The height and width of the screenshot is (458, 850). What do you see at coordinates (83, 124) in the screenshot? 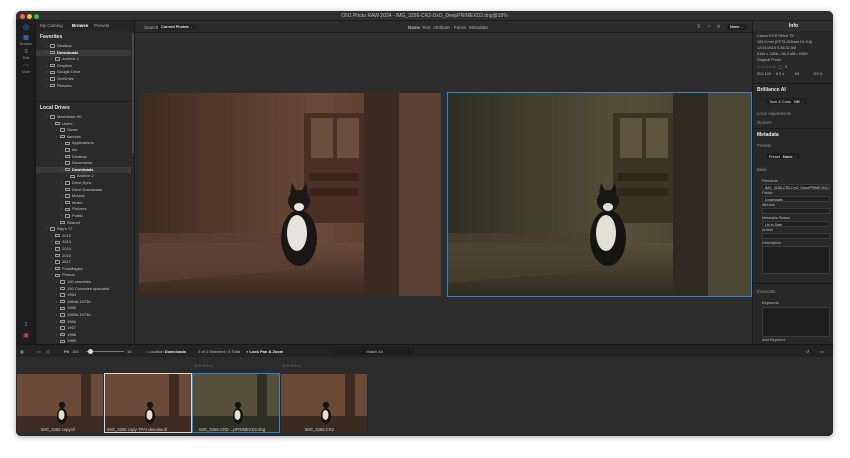
I see `sidebar-item: › Users` at bounding box center [83, 124].